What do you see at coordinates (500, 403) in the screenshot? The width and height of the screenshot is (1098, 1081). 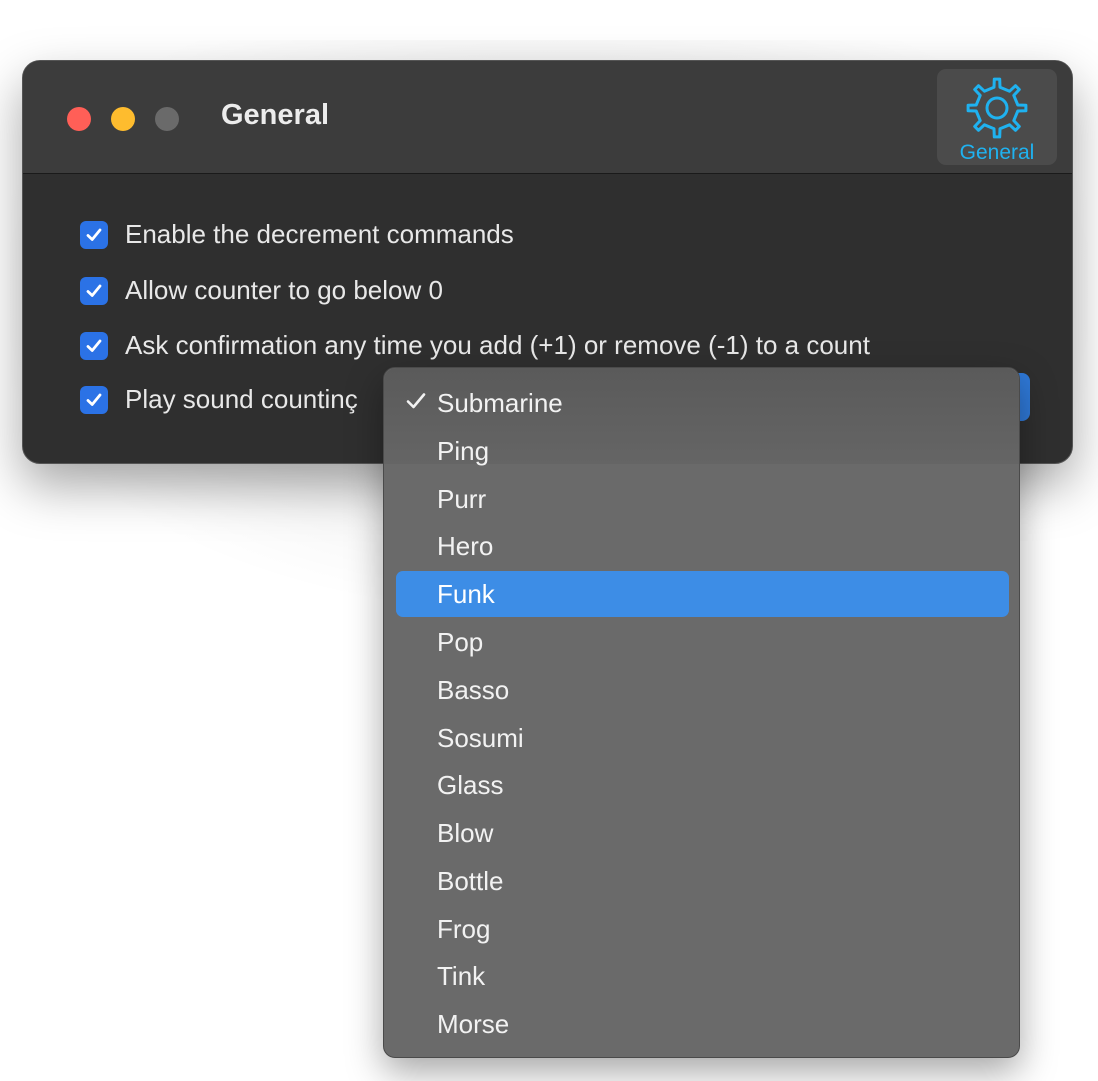 I see `menu-item-label: Submarine` at bounding box center [500, 403].